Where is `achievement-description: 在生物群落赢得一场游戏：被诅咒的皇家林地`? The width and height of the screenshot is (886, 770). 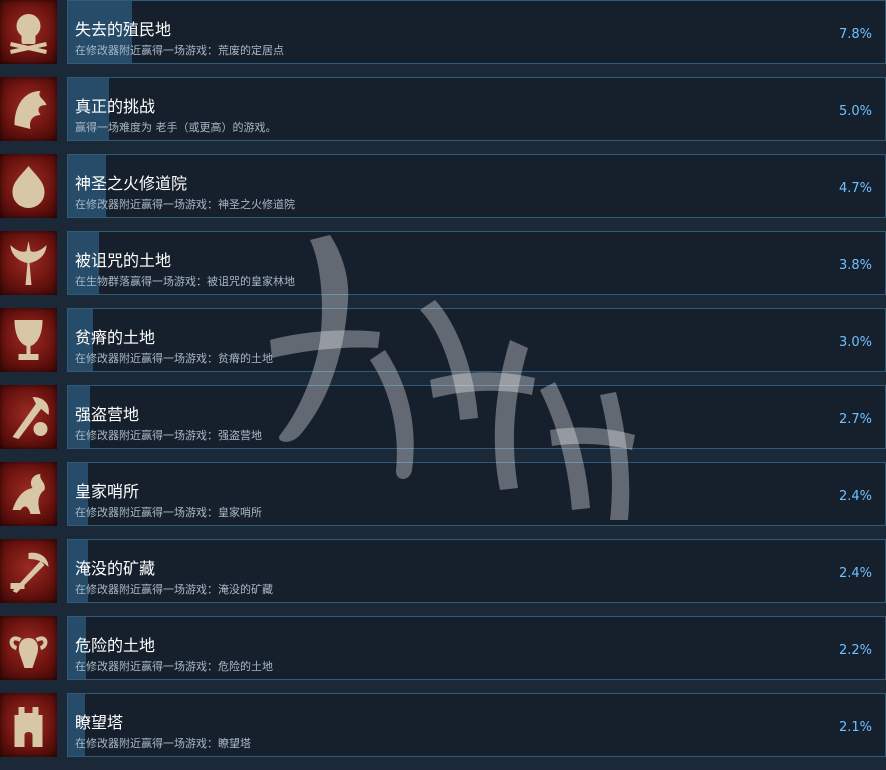 achievement-description: 在生物群落赢得一场游戏：被诅咒的皇家林地 is located at coordinates (185, 281).